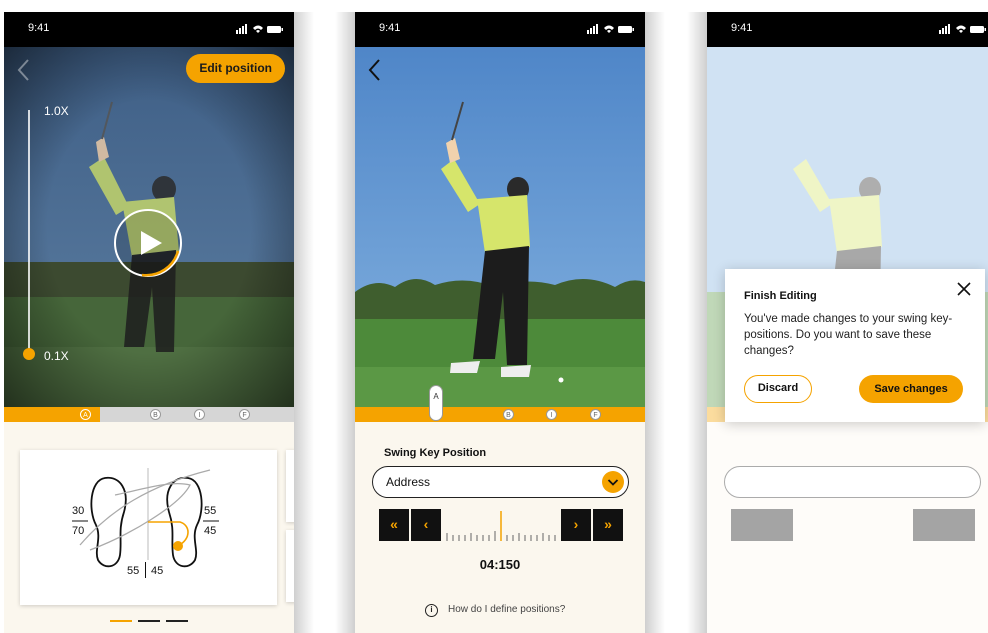  Describe the element at coordinates (29, 230) in the screenshot. I see `speed-slider-track` at that location.